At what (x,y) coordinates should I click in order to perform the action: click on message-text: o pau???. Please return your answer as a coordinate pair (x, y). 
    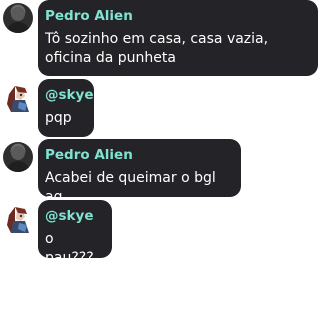
    Looking at the image, I should click on (69, 248).